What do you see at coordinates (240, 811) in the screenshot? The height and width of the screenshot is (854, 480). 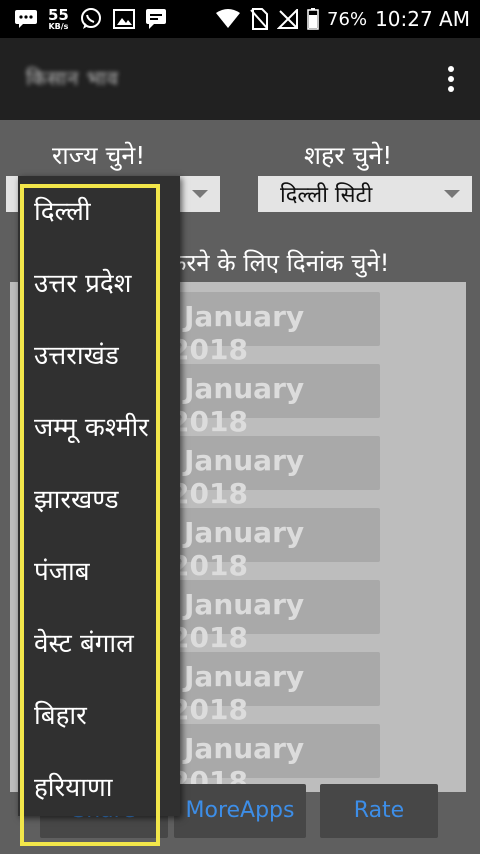 I see `more-apps-button: MoreApps` at bounding box center [240, 811].